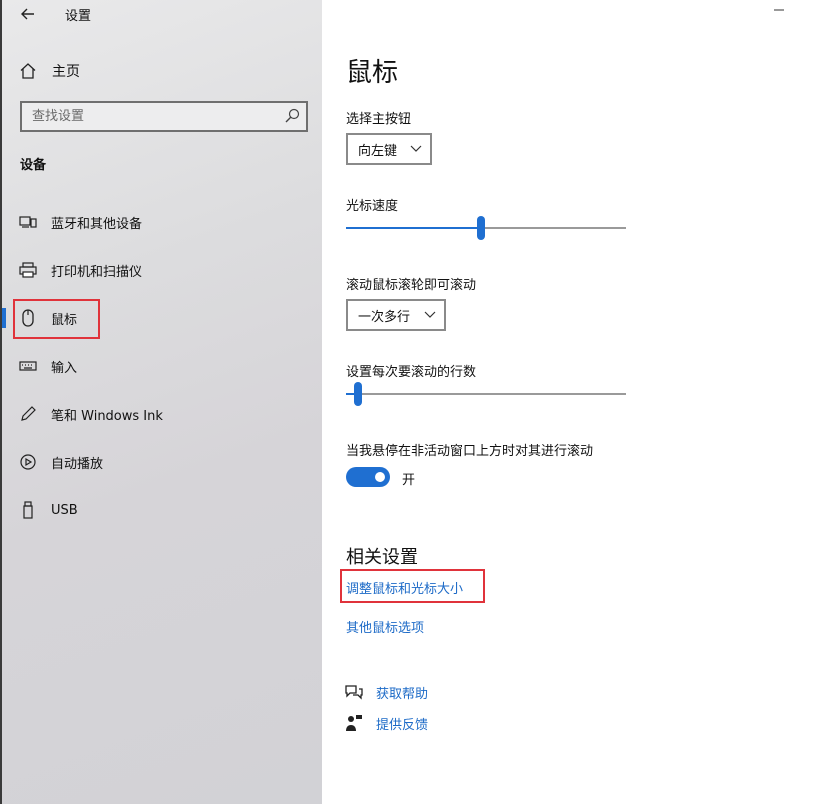 The height and width of the screenshot is (804, 818). Describe the element at coordinates (402, 694) in the screenshot. I see `get-help-label: 获取帮助` at that location.